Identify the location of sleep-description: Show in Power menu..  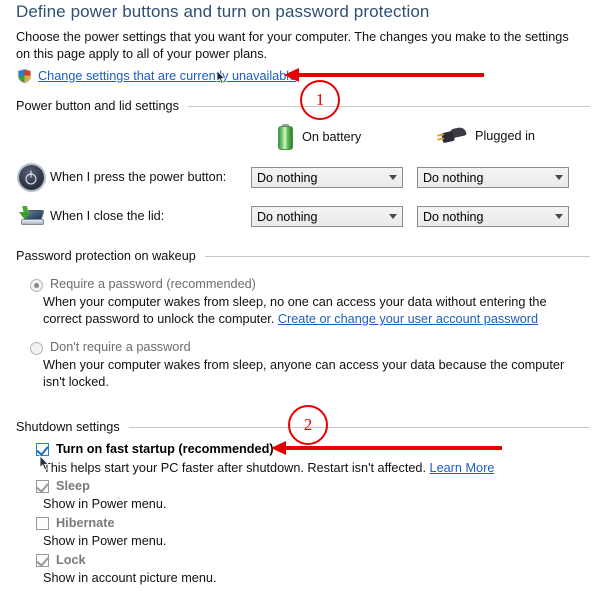
(105, 504).